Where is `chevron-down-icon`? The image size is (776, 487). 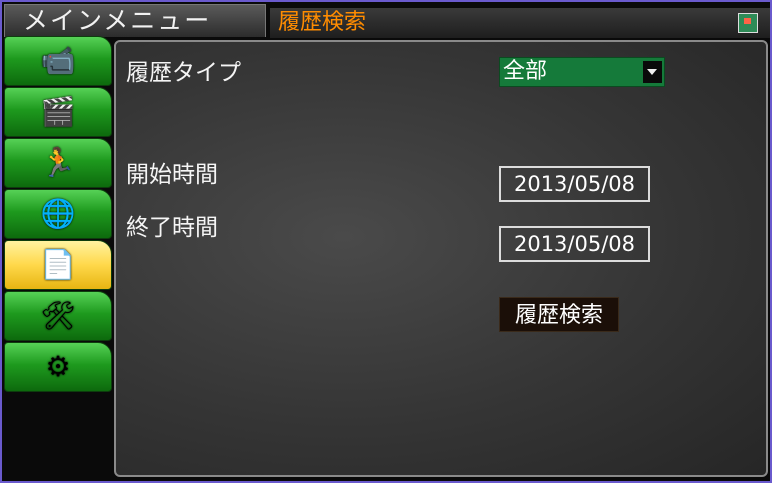 chevron-down-icon is located at coordinates (652, 72).